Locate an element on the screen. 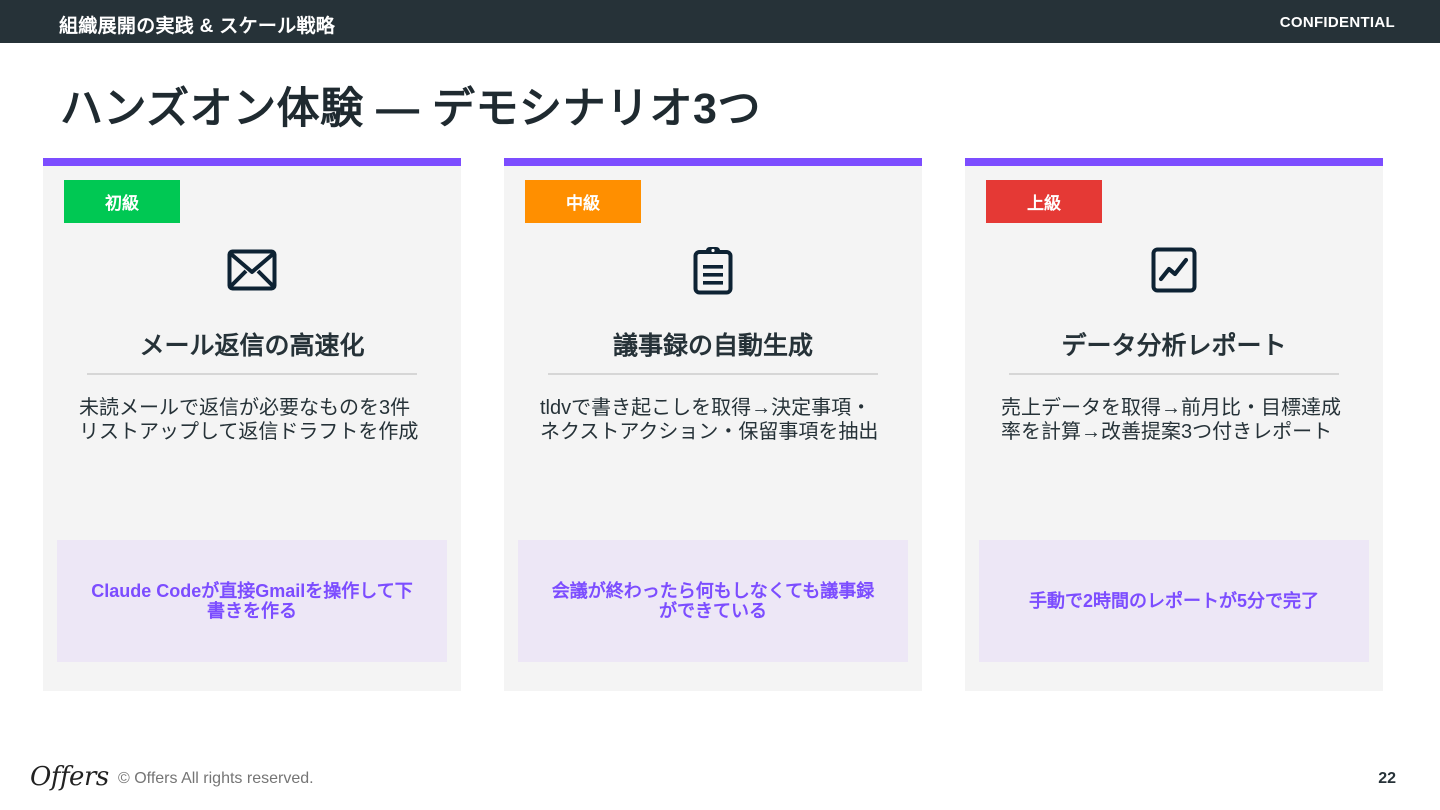  page-number: 22 is located at coordinates (1387, 778).